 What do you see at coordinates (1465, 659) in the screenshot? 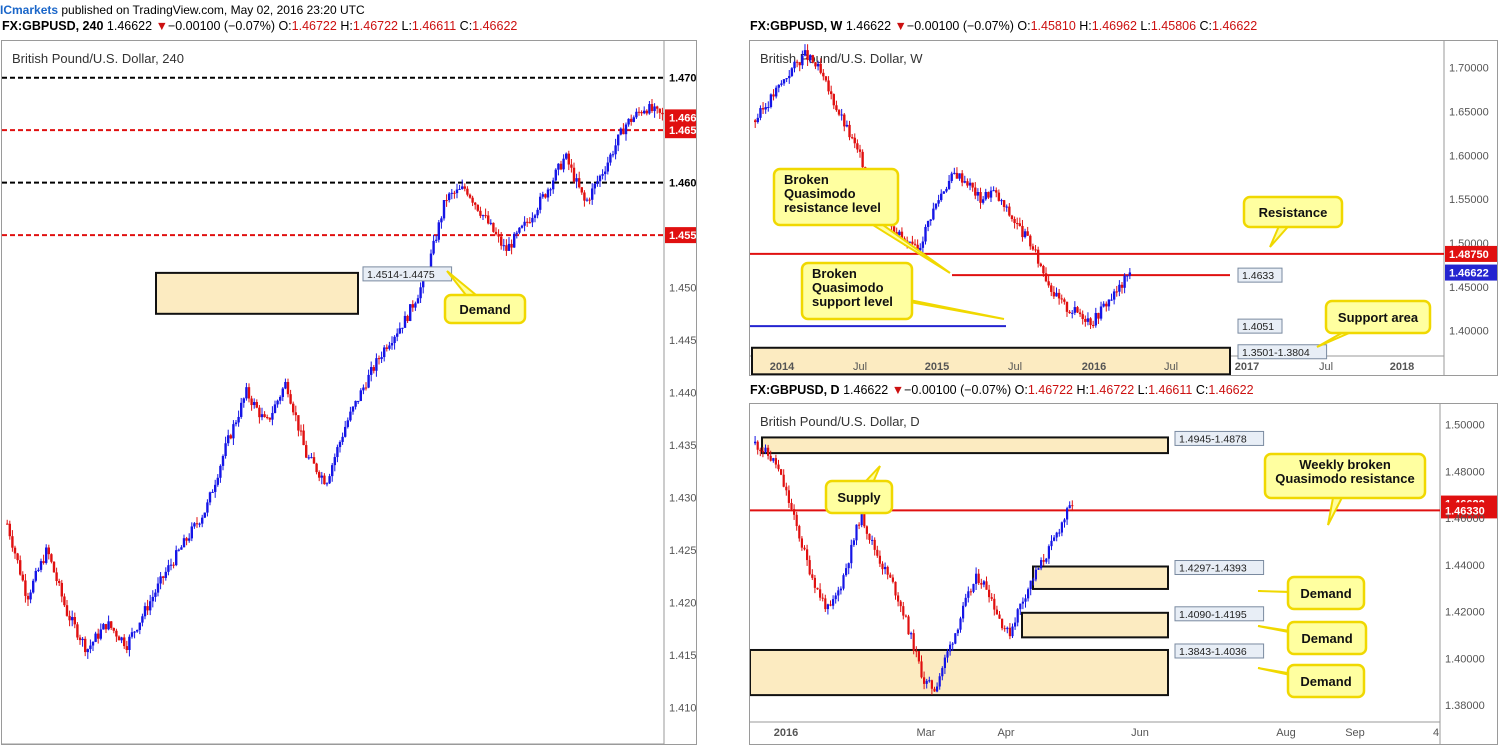
I see `price-tick-label: 1.40000` at bounding box center [1465, 659].